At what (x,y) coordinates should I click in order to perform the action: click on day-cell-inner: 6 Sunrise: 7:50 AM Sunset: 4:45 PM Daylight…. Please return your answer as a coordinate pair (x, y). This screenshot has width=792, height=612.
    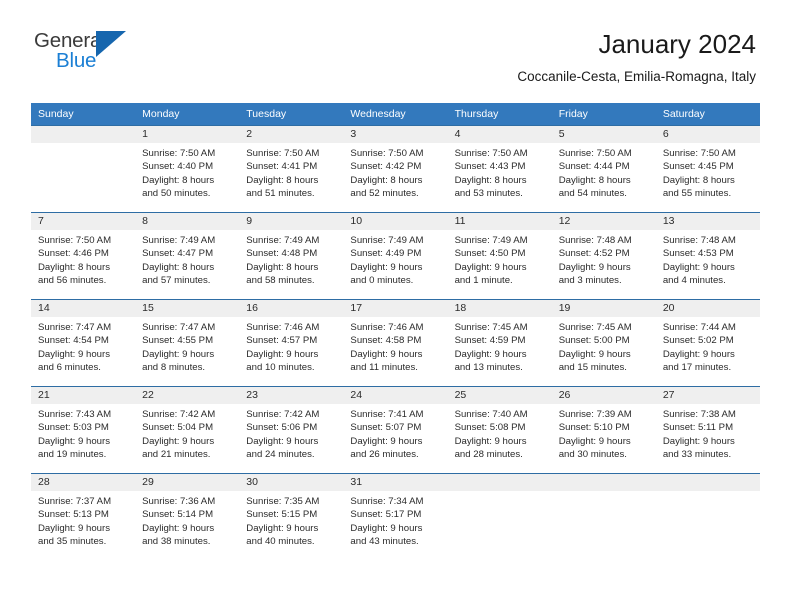
    Looking at the image, I should click on (707, 169).